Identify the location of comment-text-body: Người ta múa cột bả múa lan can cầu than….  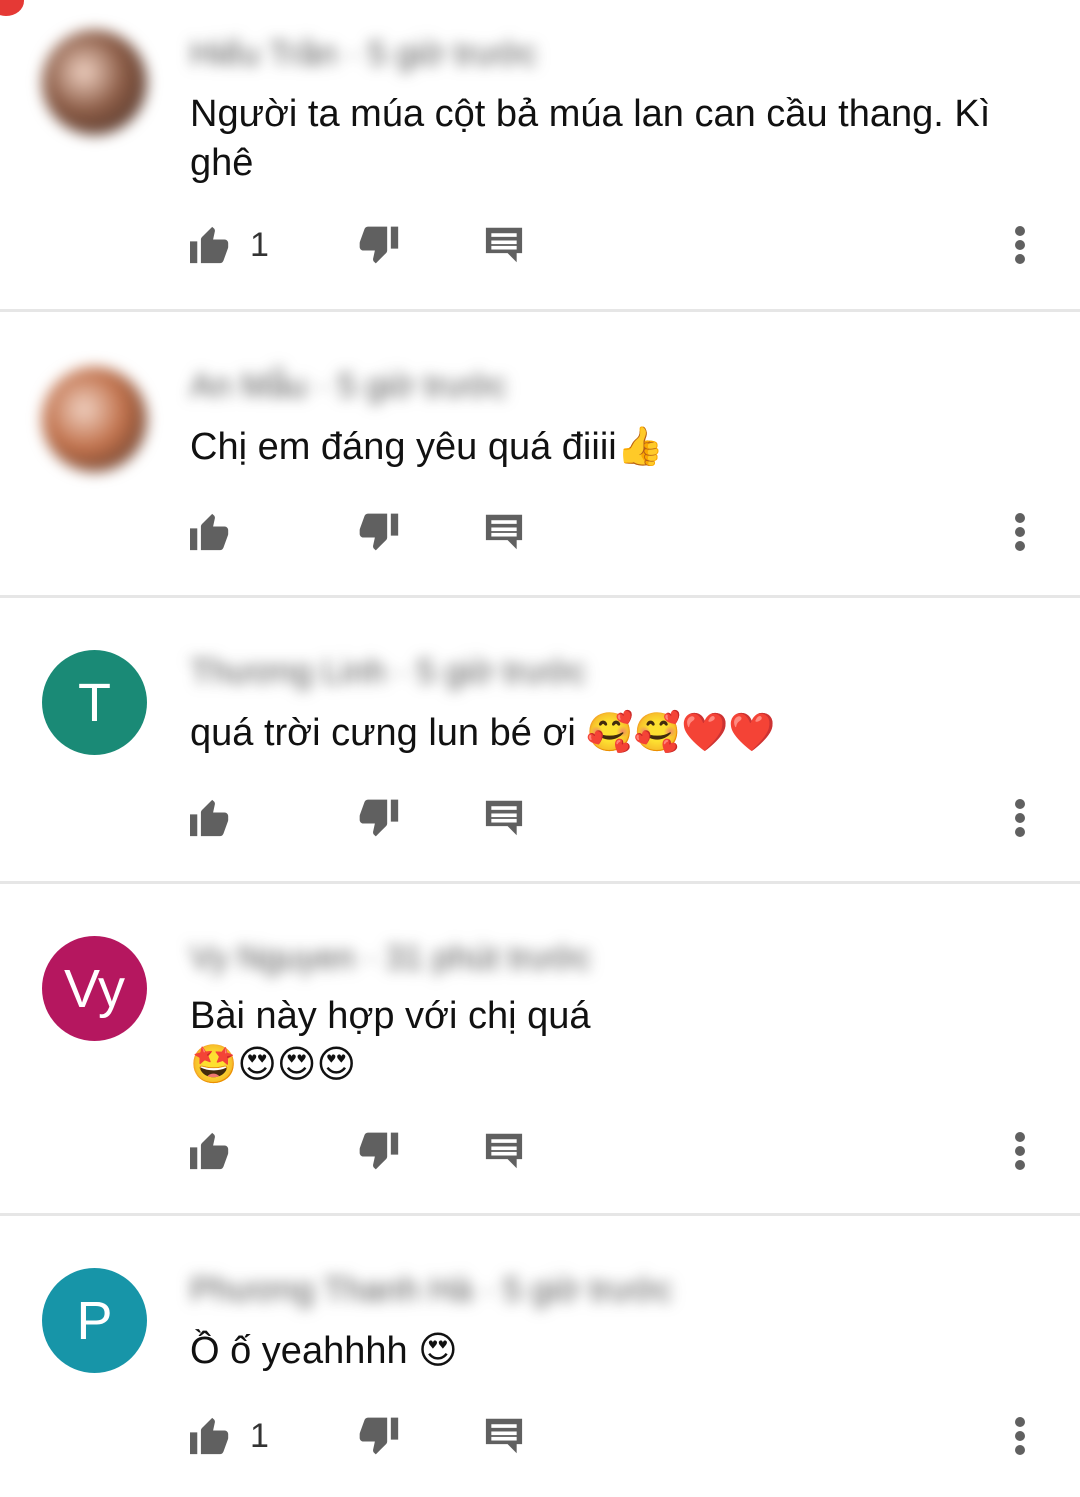
(590, 138).